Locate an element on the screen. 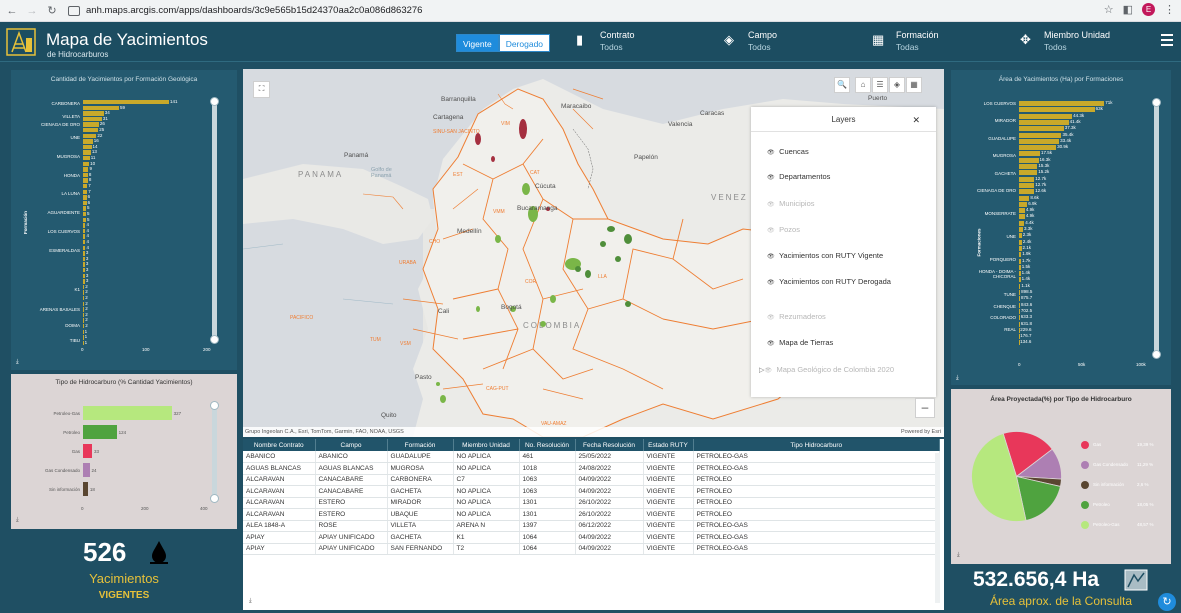 The image size is (1181, 613). download-icon: ⤓ is located at coordinates (17, 362).